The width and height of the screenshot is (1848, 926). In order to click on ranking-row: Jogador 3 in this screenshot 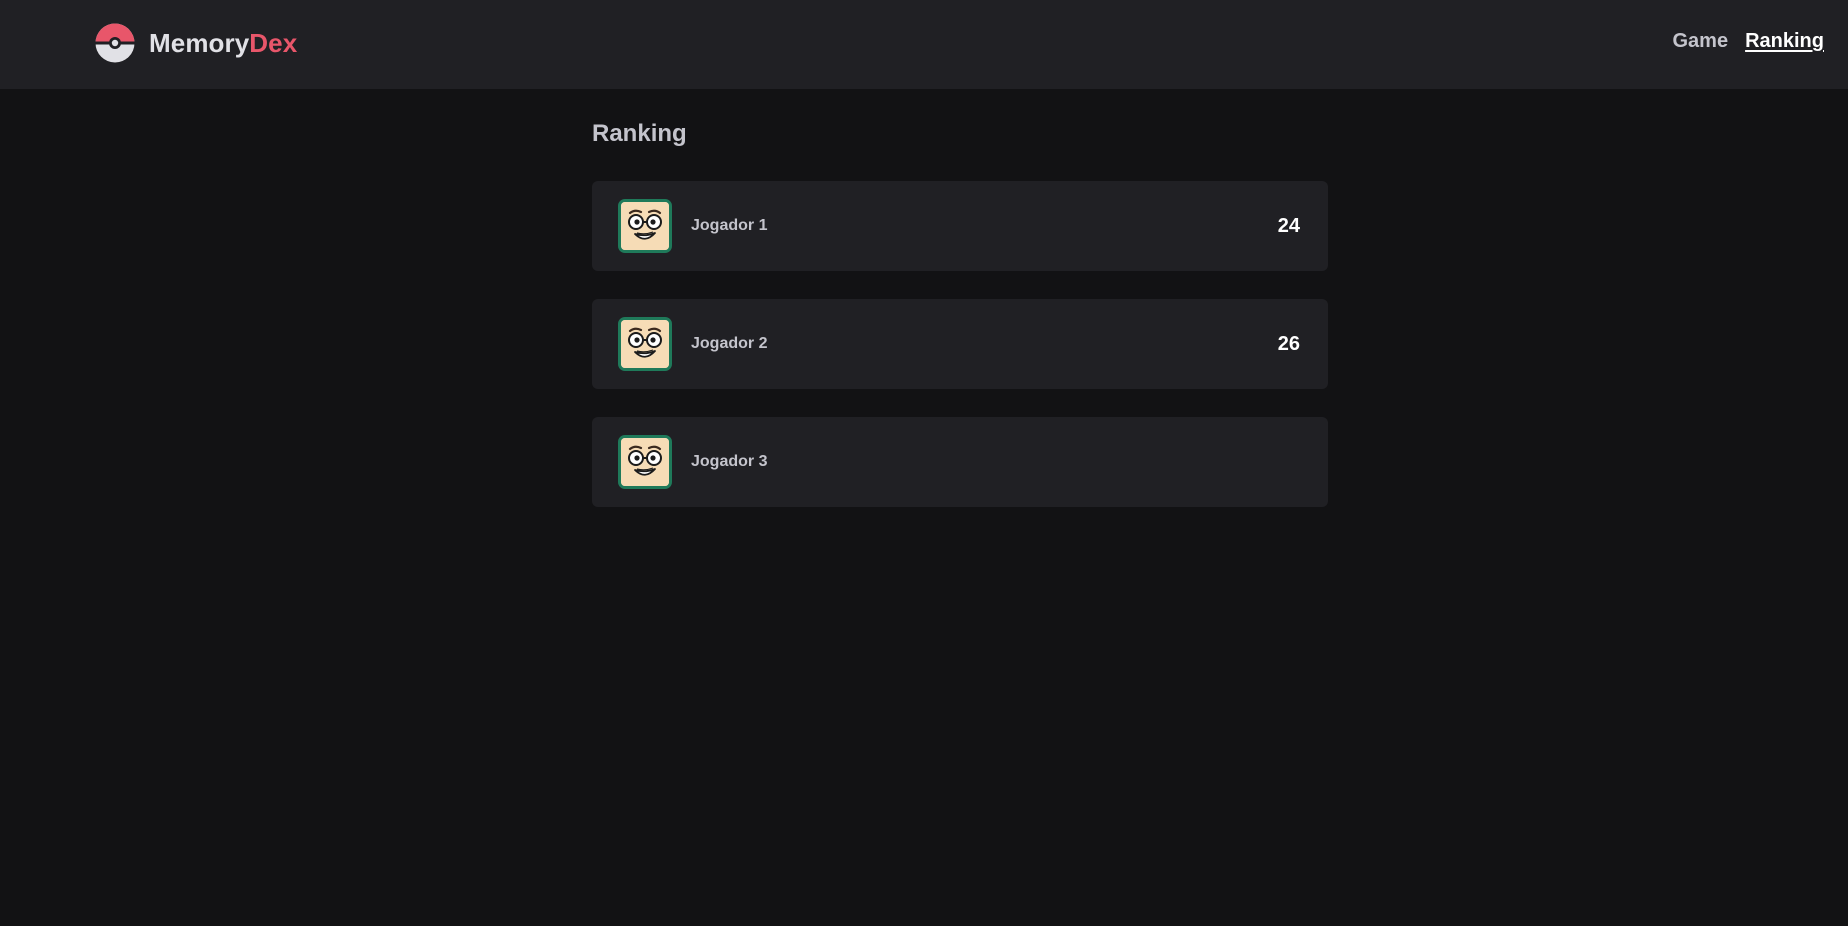, I will do `click(960, 462)`.